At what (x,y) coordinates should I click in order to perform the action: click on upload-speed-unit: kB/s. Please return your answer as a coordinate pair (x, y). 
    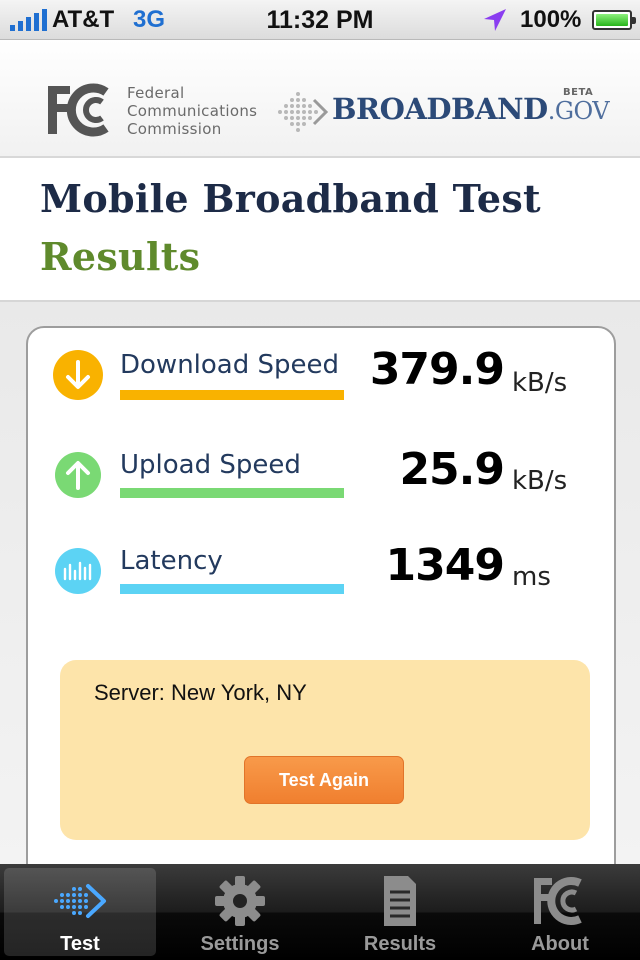
    Looking at the image, I should click on (540, 481).